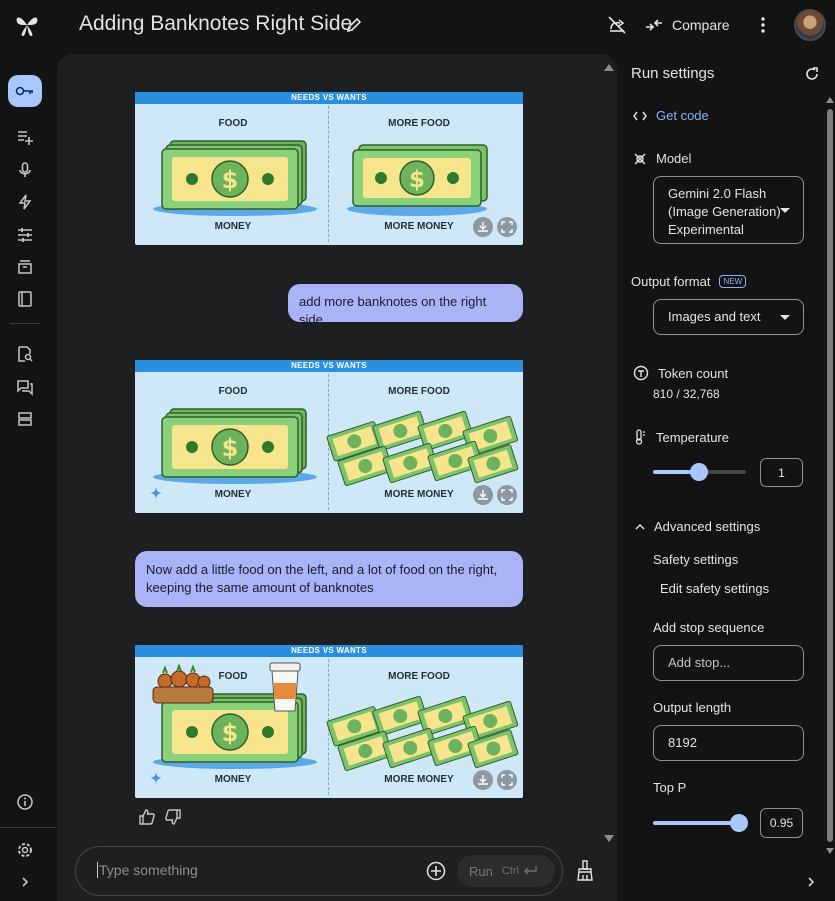 The width and height of the screenshot is (835, 901). I want to click on output-length-input: 8192, so click(728, 743).